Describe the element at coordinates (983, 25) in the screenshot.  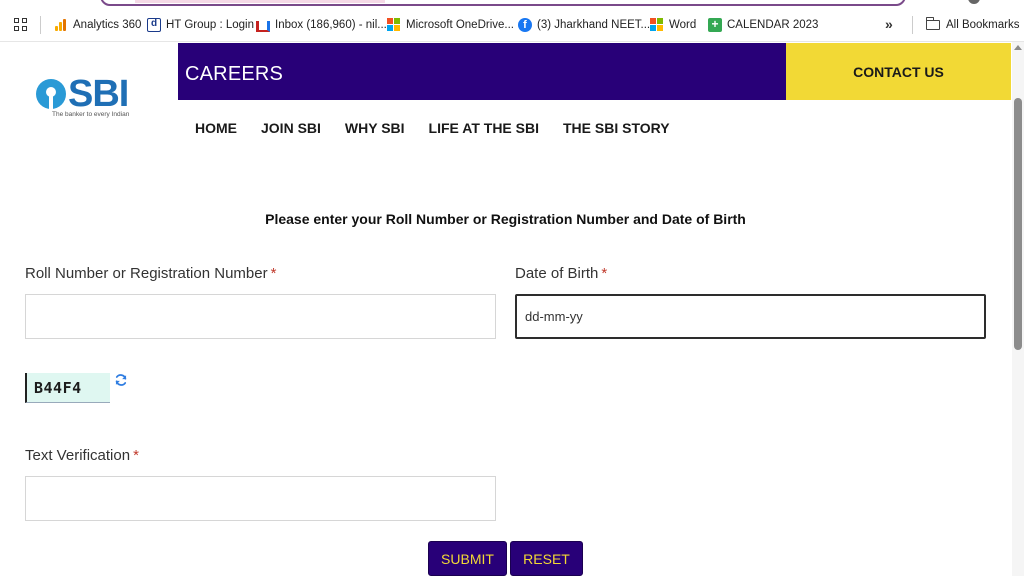
I see `all-bookmarks-label: All Bookmarks` at that location.